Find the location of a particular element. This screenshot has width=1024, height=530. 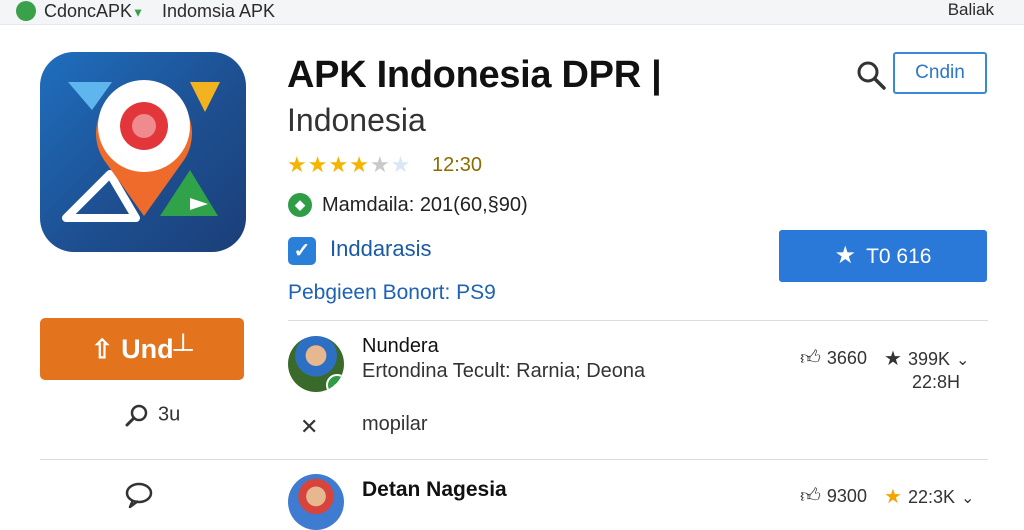

app-title: APK Indonesia DPR | is located at coordinates (474, 75).